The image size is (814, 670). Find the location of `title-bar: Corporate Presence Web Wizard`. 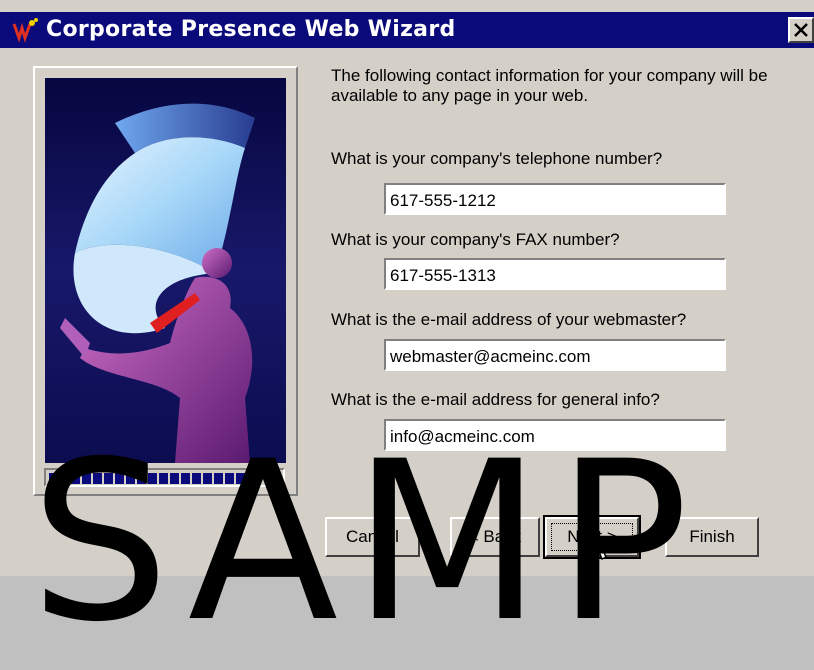

title-bar: Corporate Presence Web Wizard is located at coordinates (407, 30).